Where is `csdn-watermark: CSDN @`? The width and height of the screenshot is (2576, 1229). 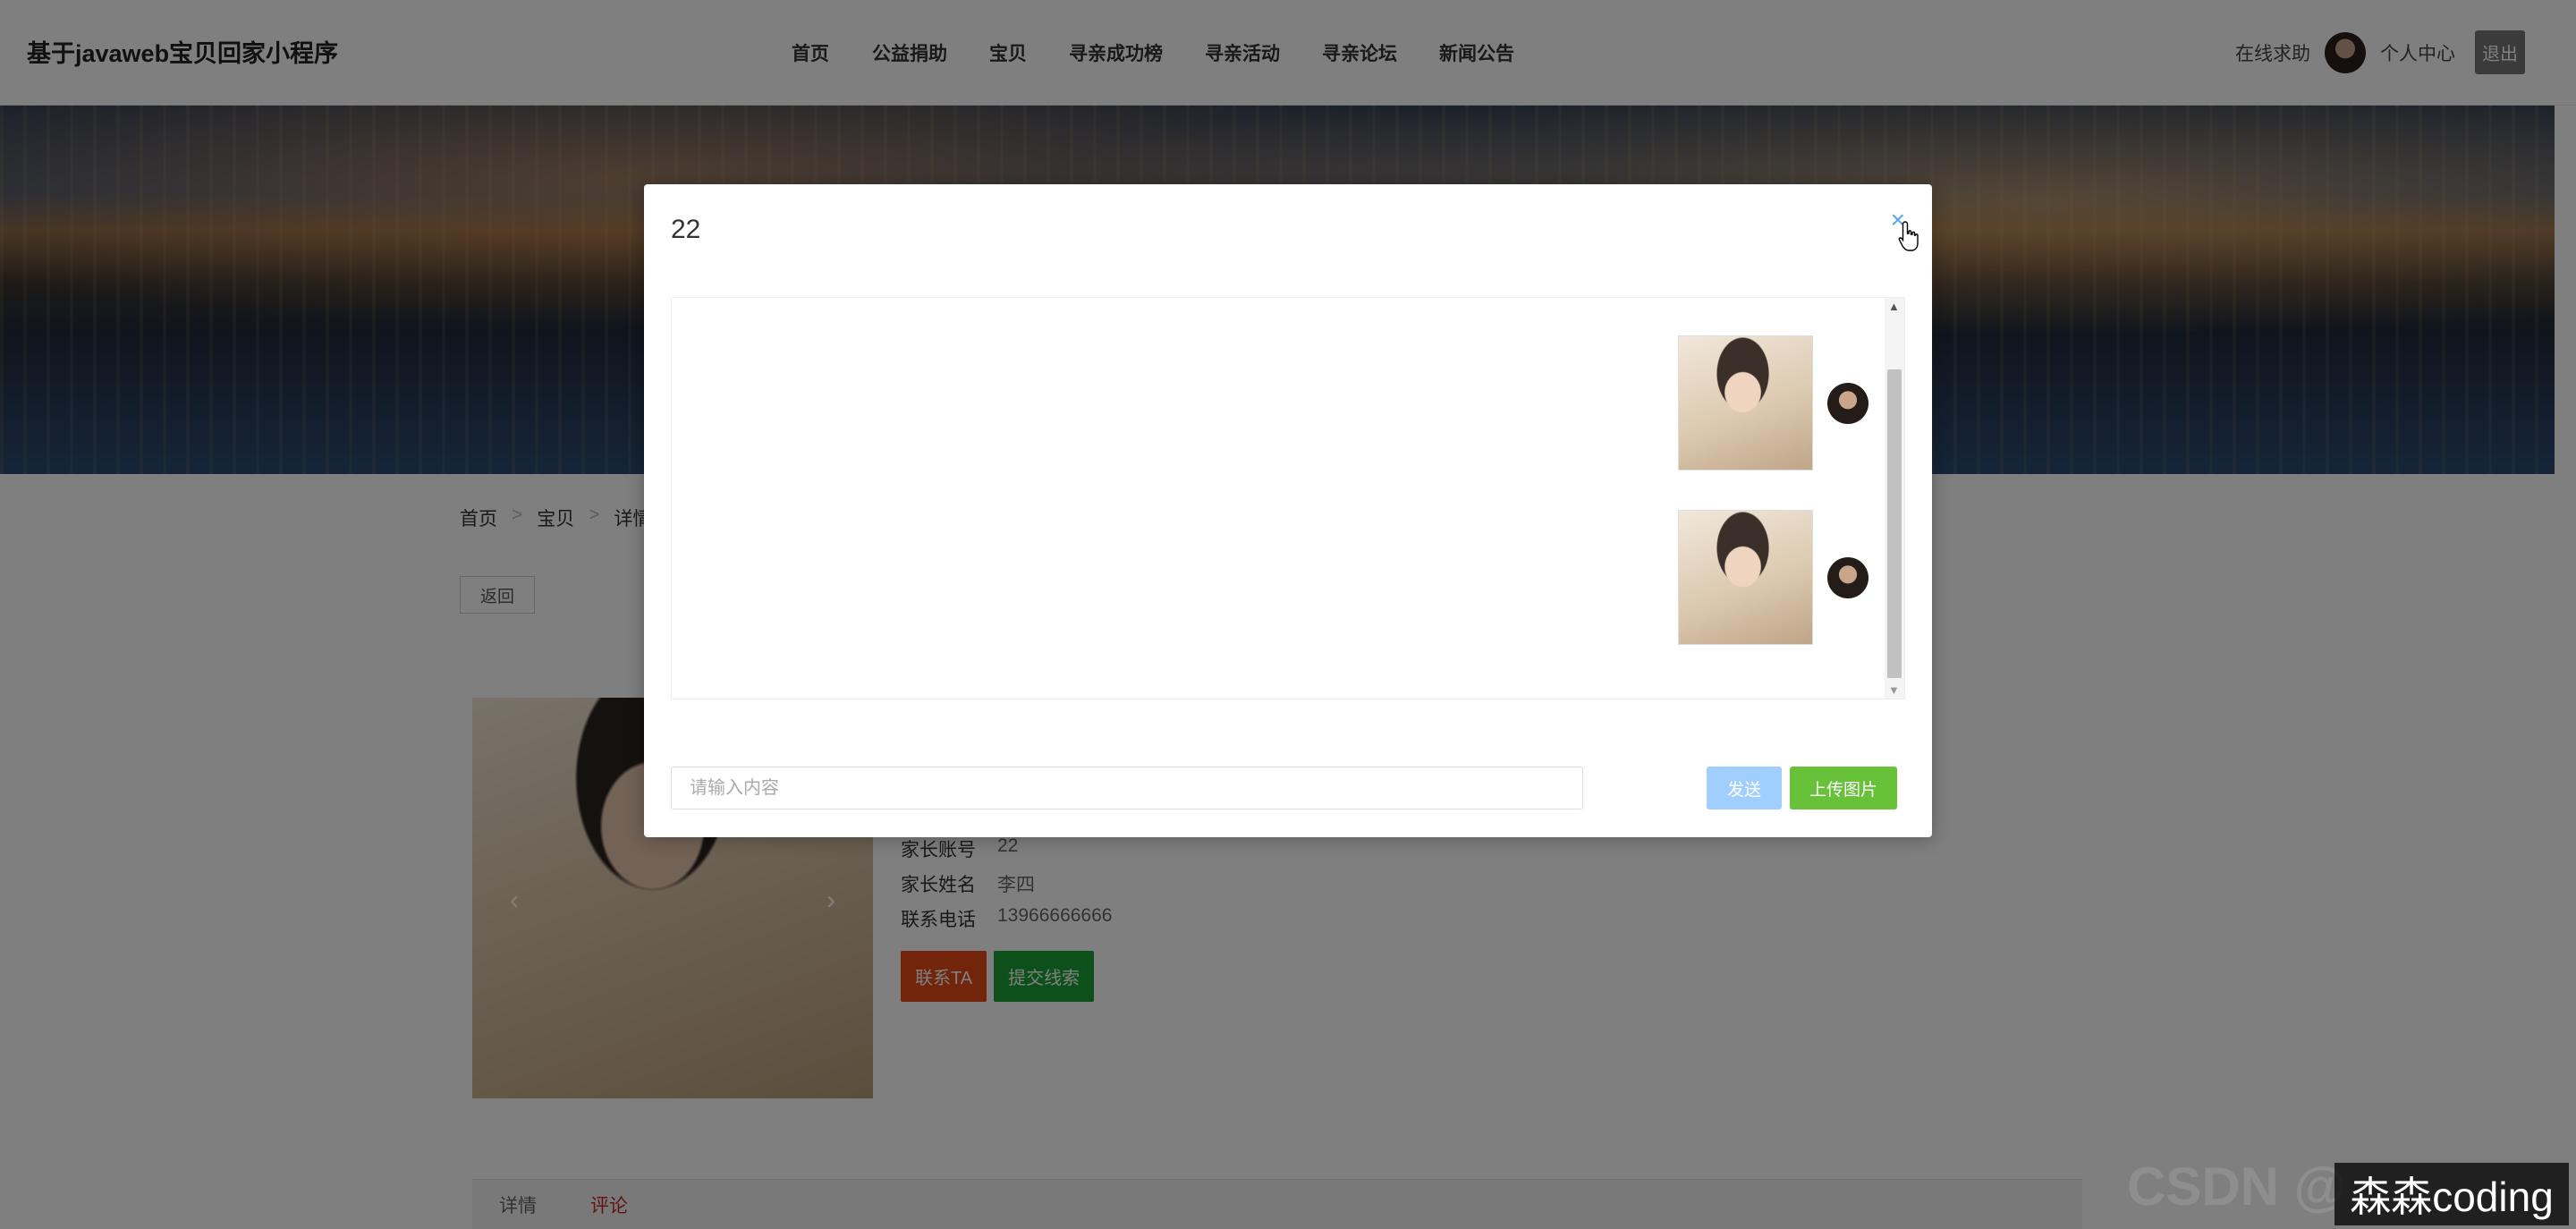 csdn-watermark: CSDN @ is located at coordinates (2237, 1186).